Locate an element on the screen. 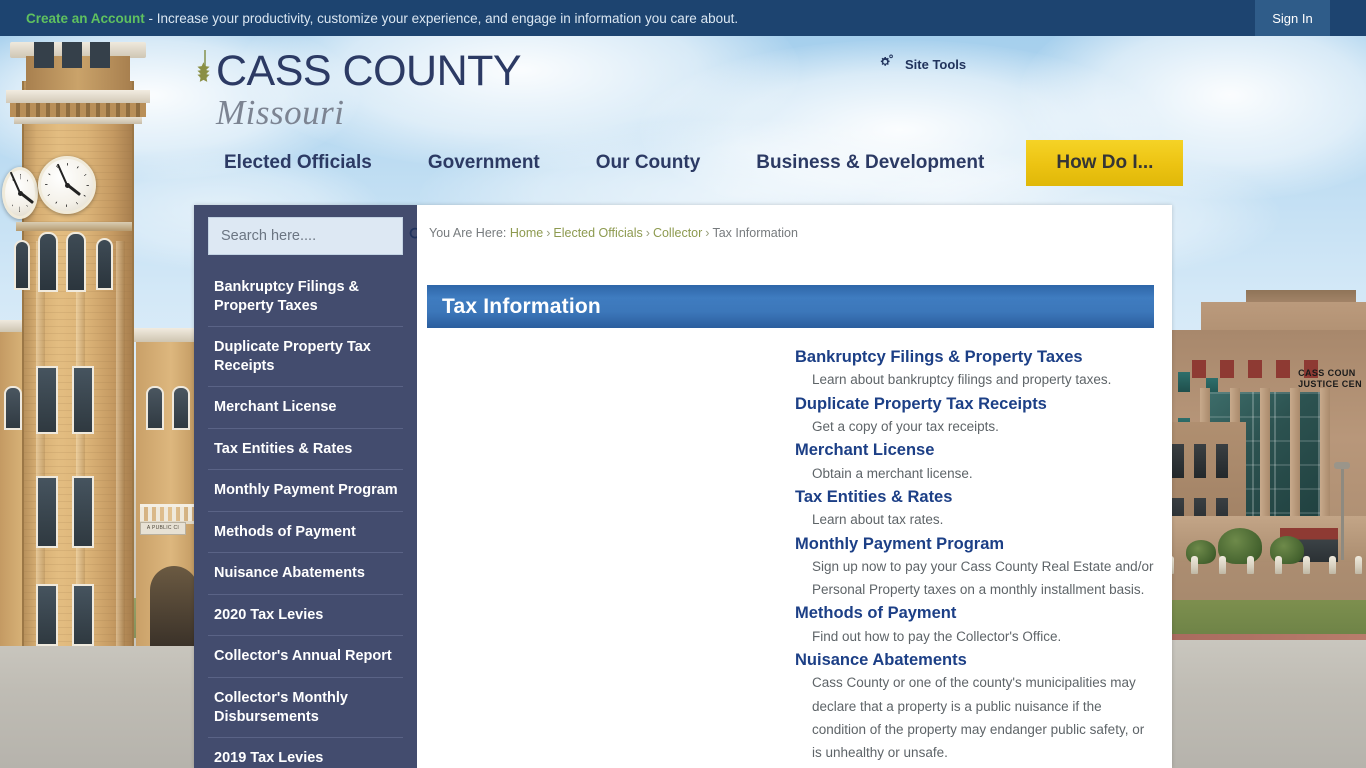  search-input is located at coordinates (314, 236).